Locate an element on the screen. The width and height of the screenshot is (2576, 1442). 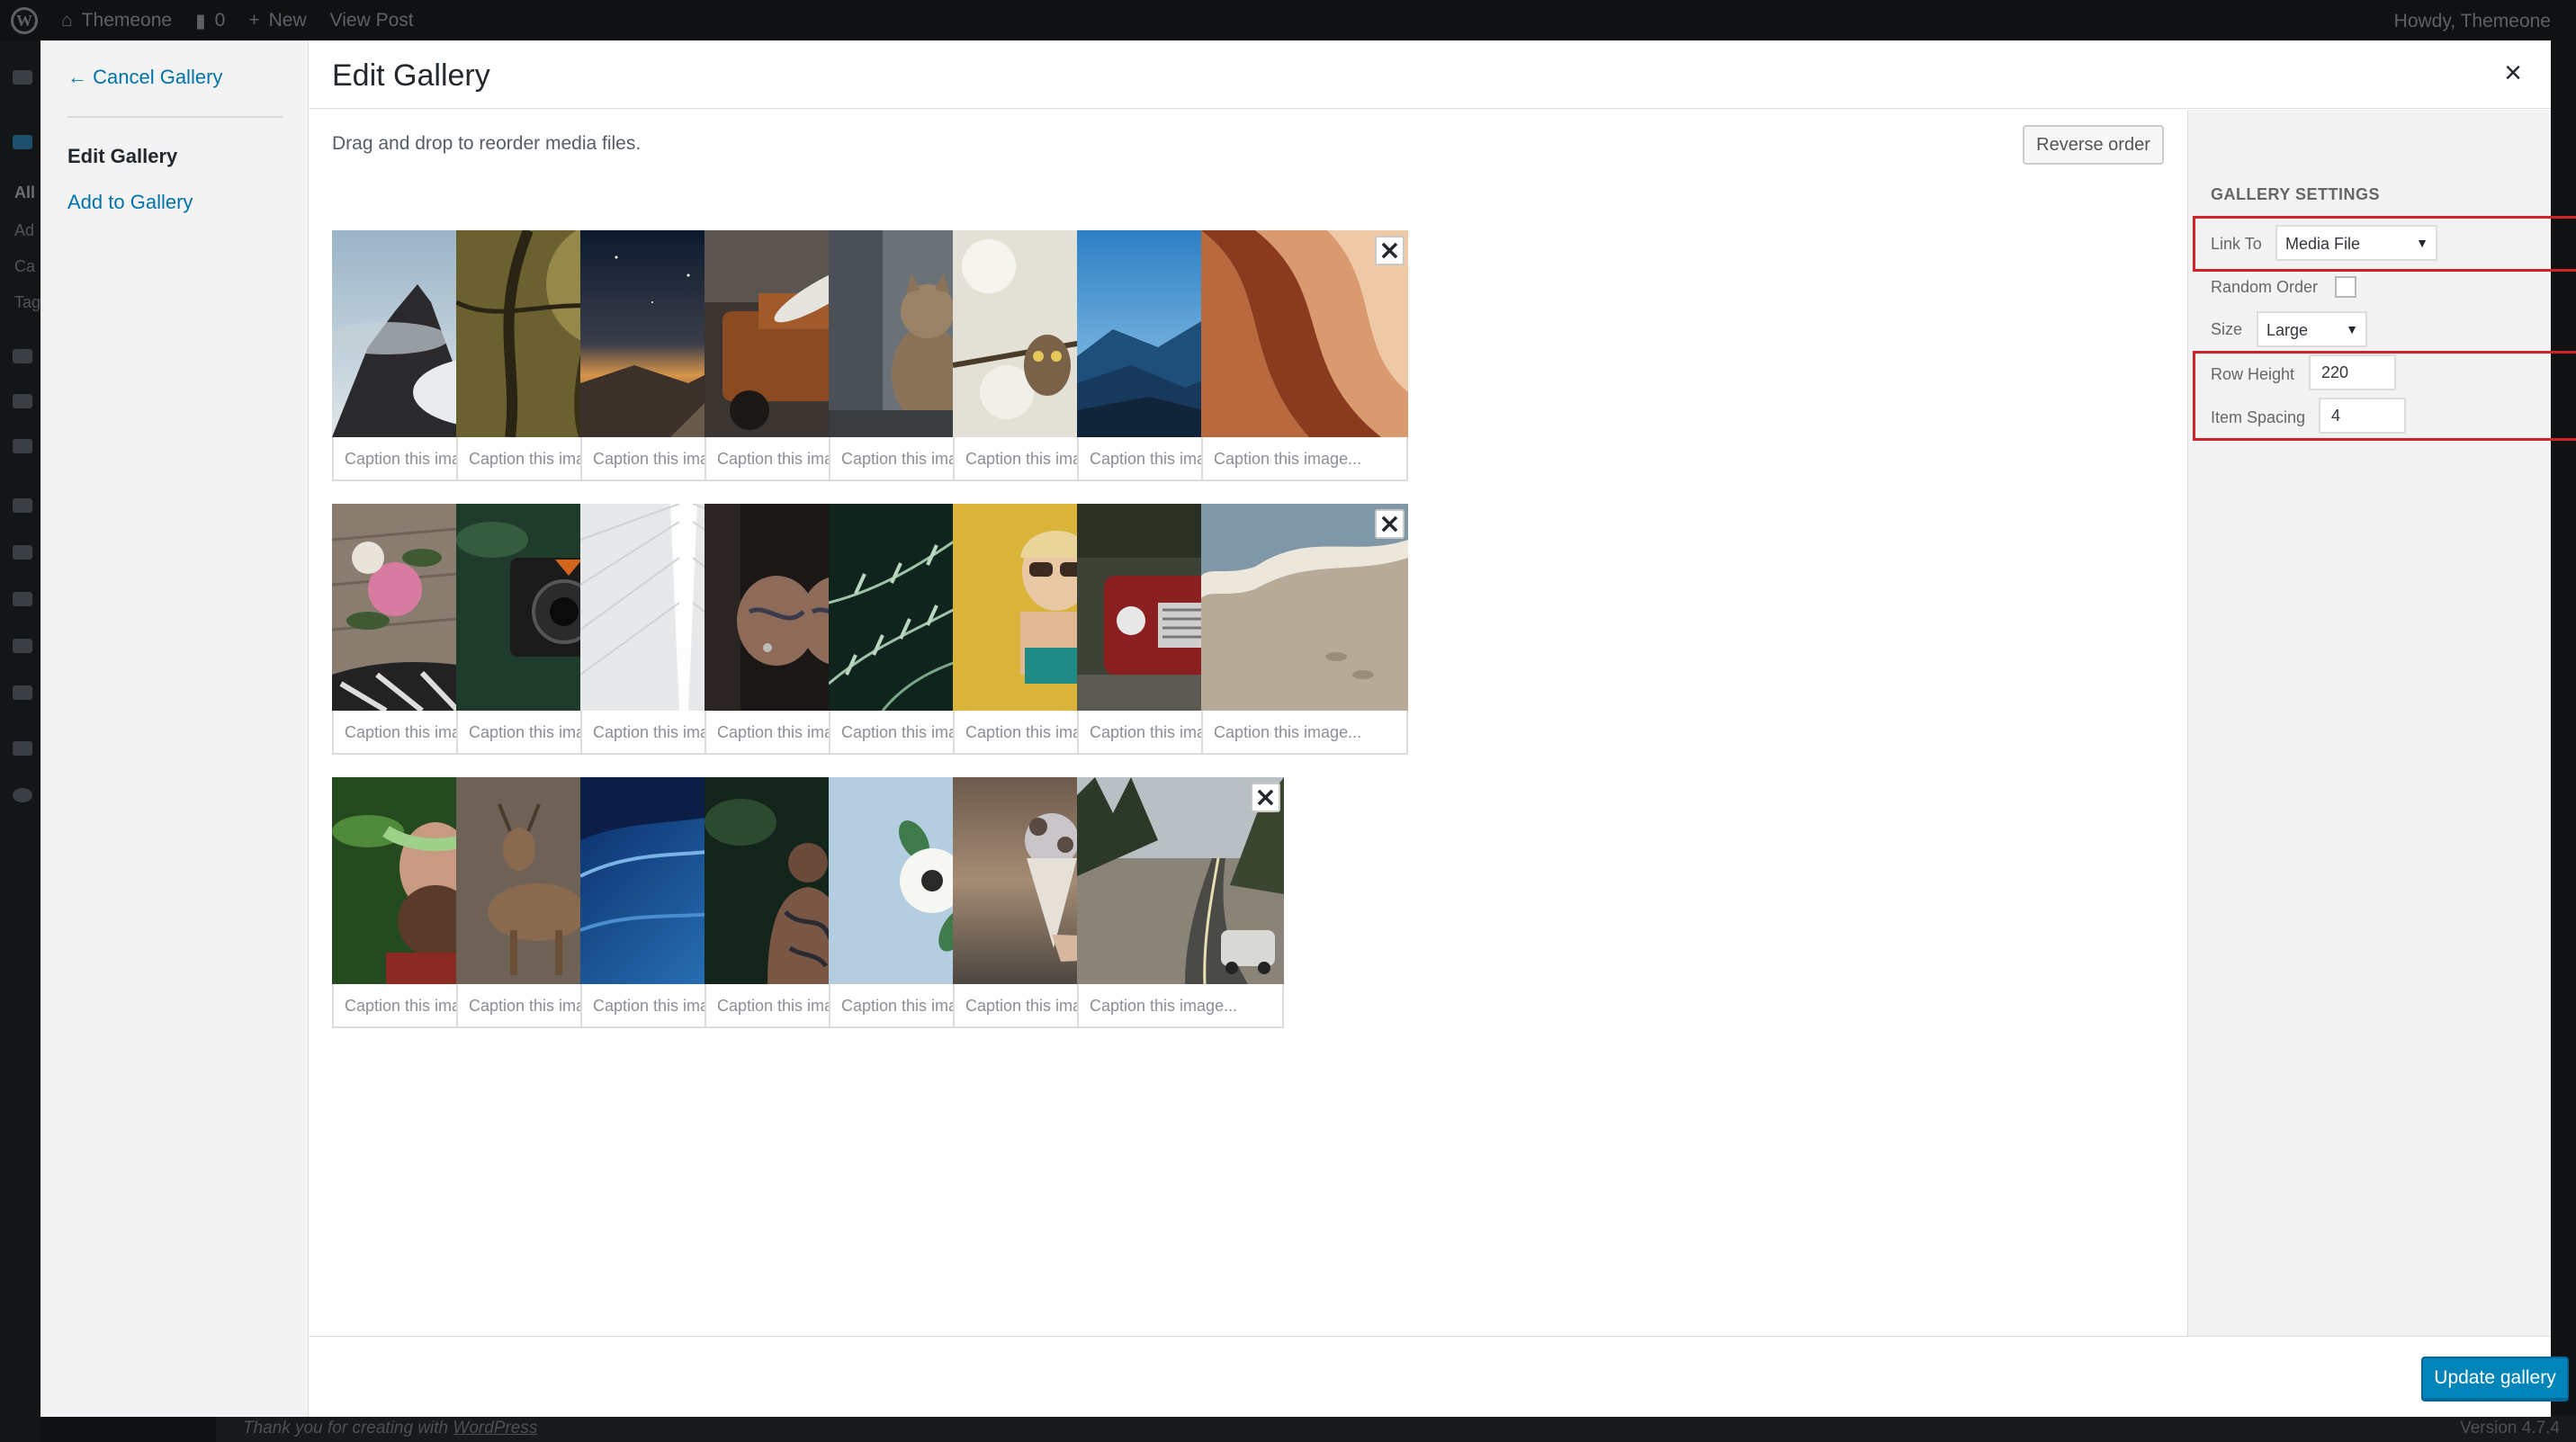
frame-title: Edit Gallery × is located at coordinates (1431, 74).